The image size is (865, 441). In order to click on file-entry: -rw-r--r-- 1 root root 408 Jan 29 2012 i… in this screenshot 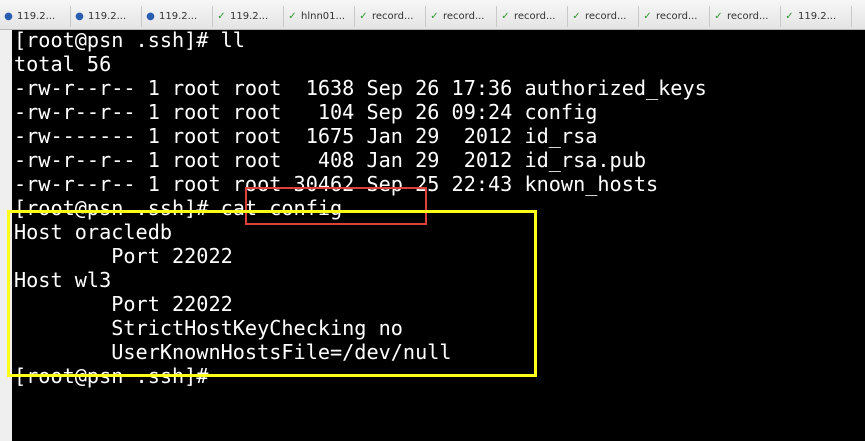, I will do `click(330, 160)`.